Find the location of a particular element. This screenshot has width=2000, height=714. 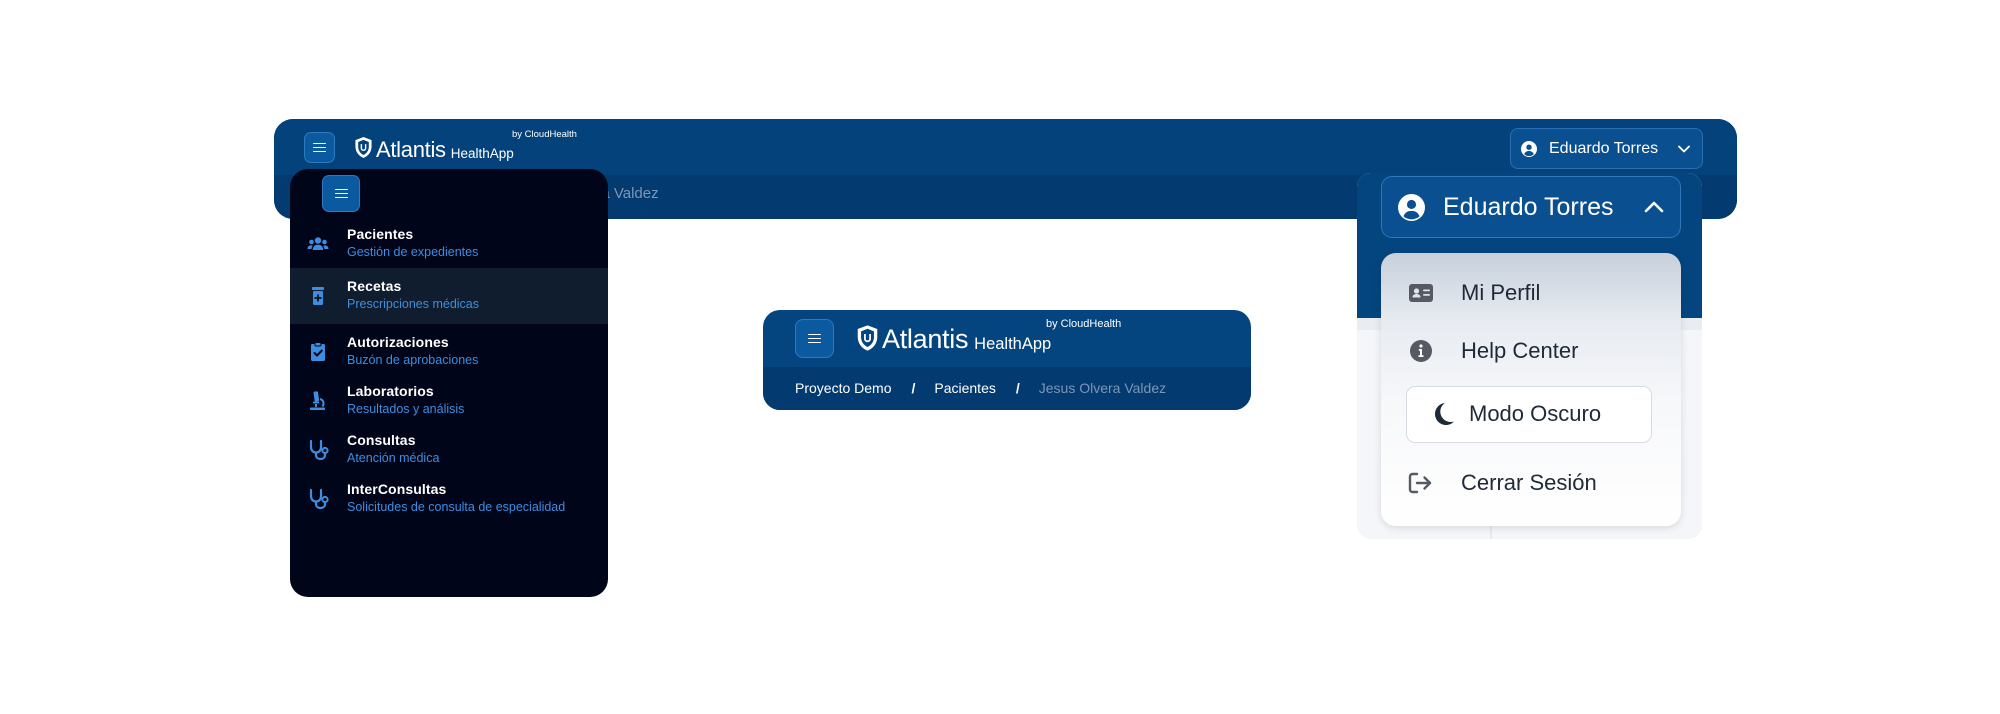

menu-item-label: Cerrar Sesión is located at coordinates (1529, 482).